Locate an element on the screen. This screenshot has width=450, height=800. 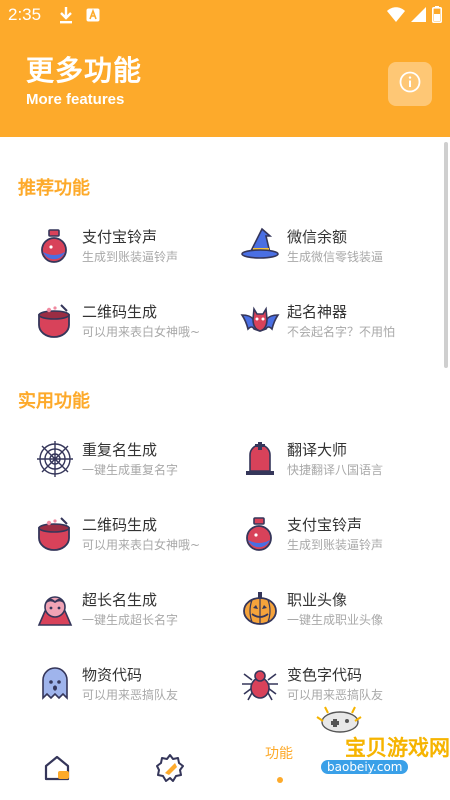
spider-web-icon is located at coordinates (55, 459).